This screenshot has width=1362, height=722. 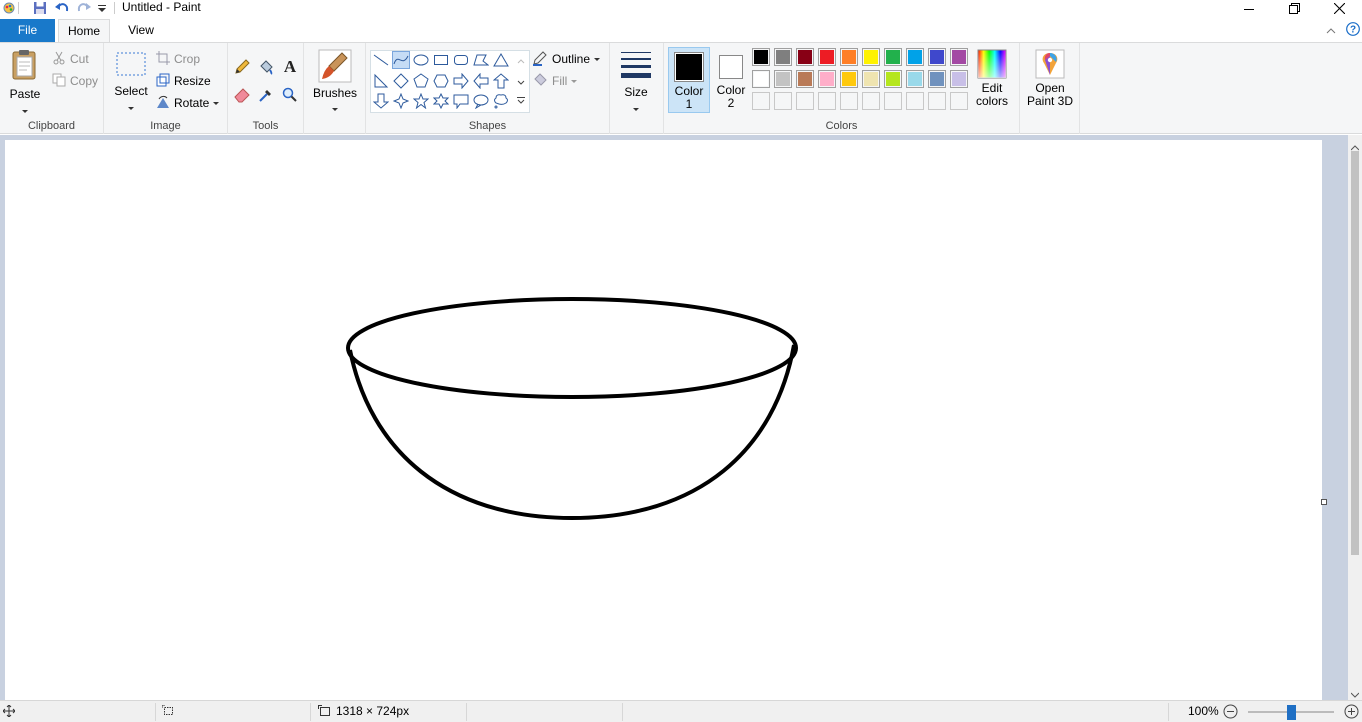 I want to click on shape-cloud-callout-icon, so click(x=501, y=101).